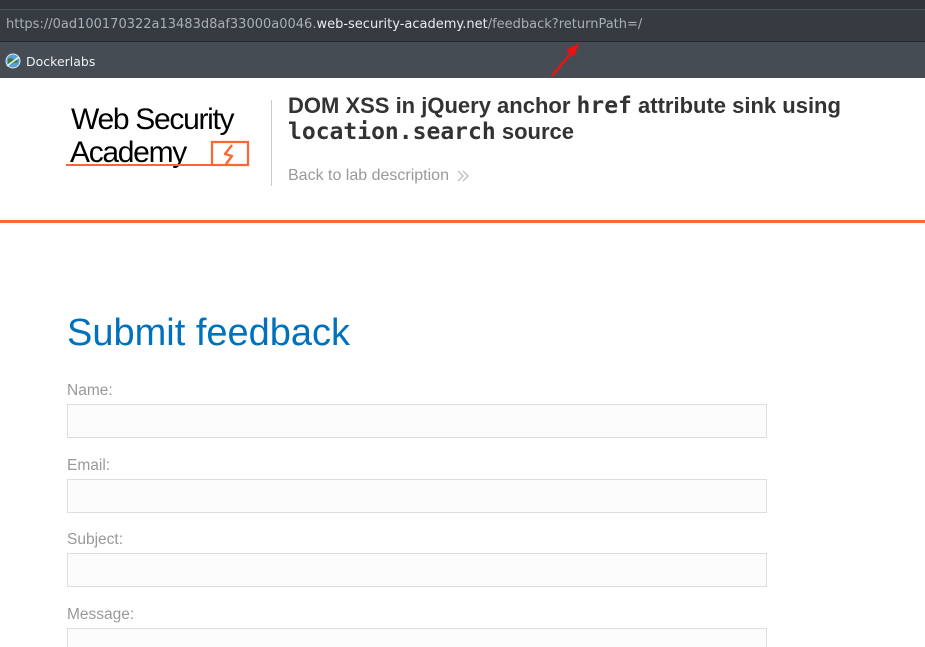  Describe the element at coordinates (101, 614) in the screenshot. I see `message-label: Message:` at that location.